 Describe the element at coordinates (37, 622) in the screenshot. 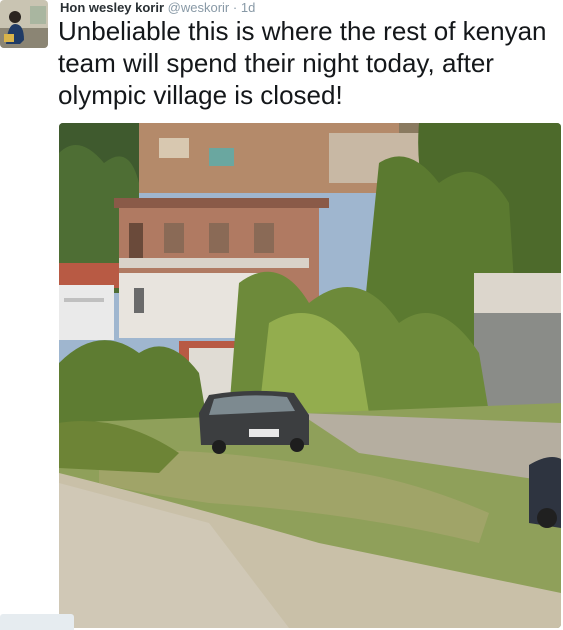

I see `scroll-tab` at that location.